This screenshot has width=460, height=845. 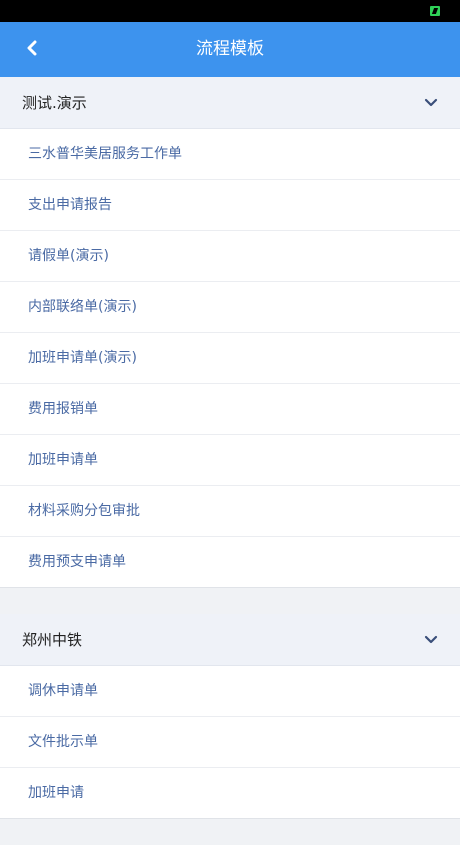 What do you see at coordinates (230, 307) in the screenshot?
I see `list-item: 内部联络单(演示)` at bounding box center [230, 307].